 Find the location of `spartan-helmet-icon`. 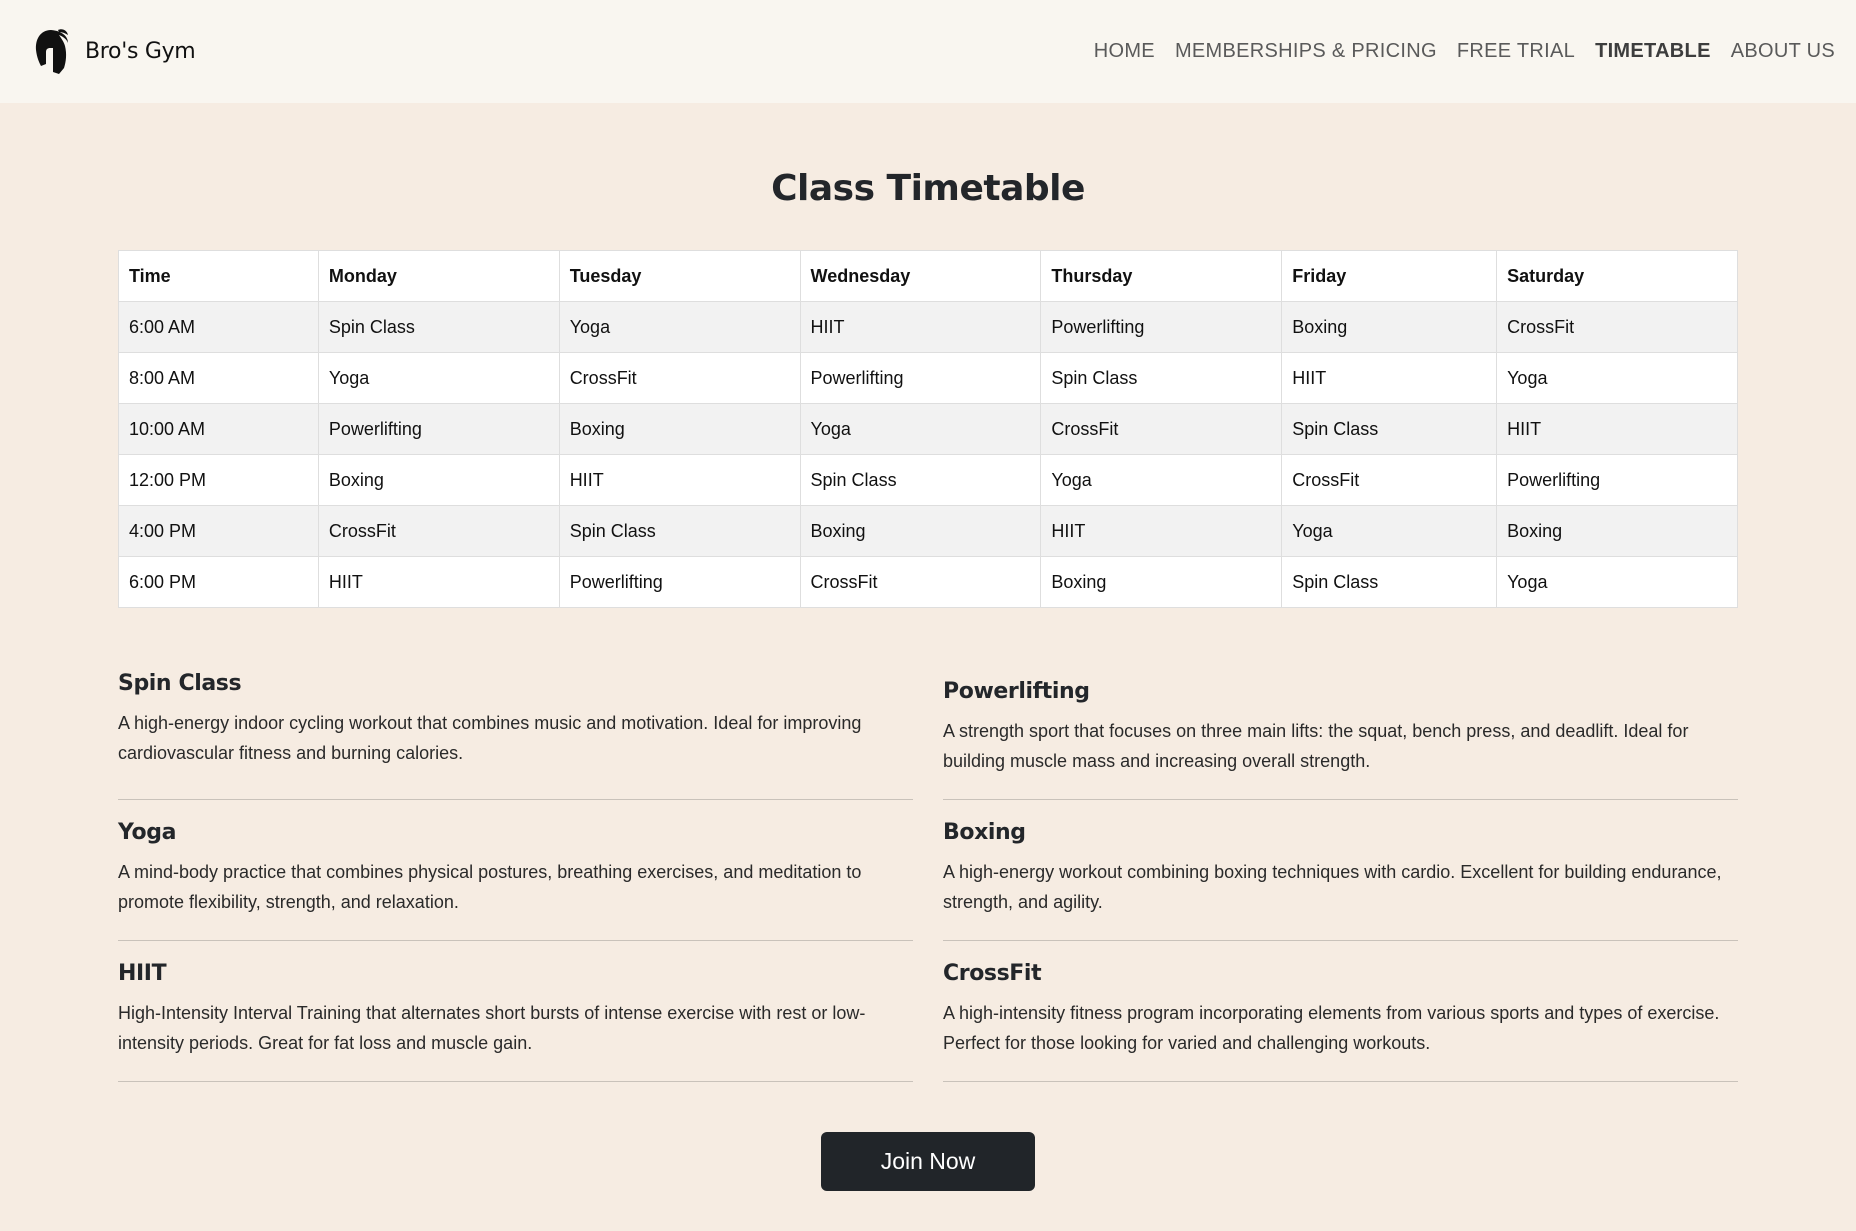

spartan-helmet-icon is located at coordinates (51, 51).